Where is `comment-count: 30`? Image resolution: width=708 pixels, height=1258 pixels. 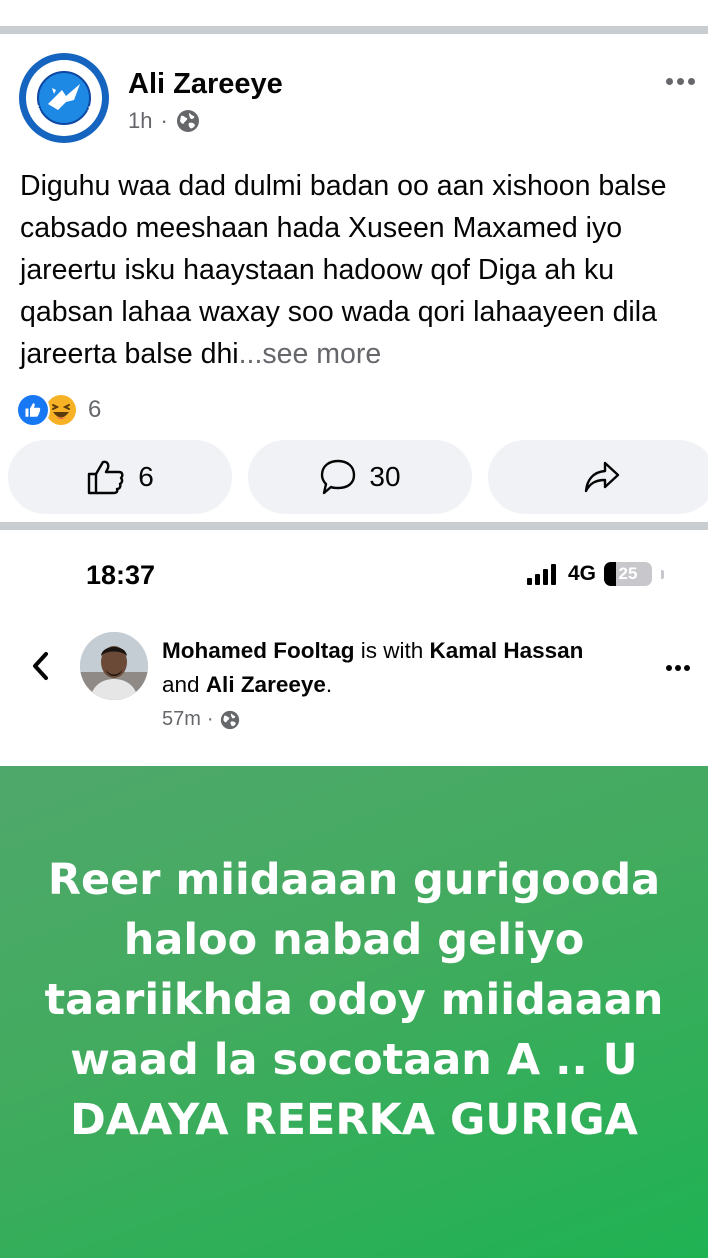 comment-count: 30 is located at coordinates (385, 476).